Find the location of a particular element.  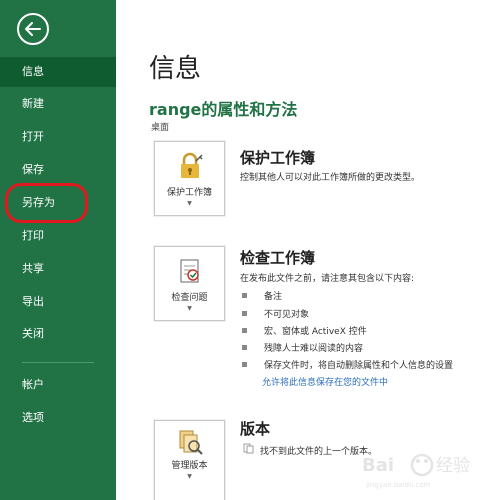

inspect-item-accessibility: 残障人士难以阅读的内容 is located at coordinates (314, 349).